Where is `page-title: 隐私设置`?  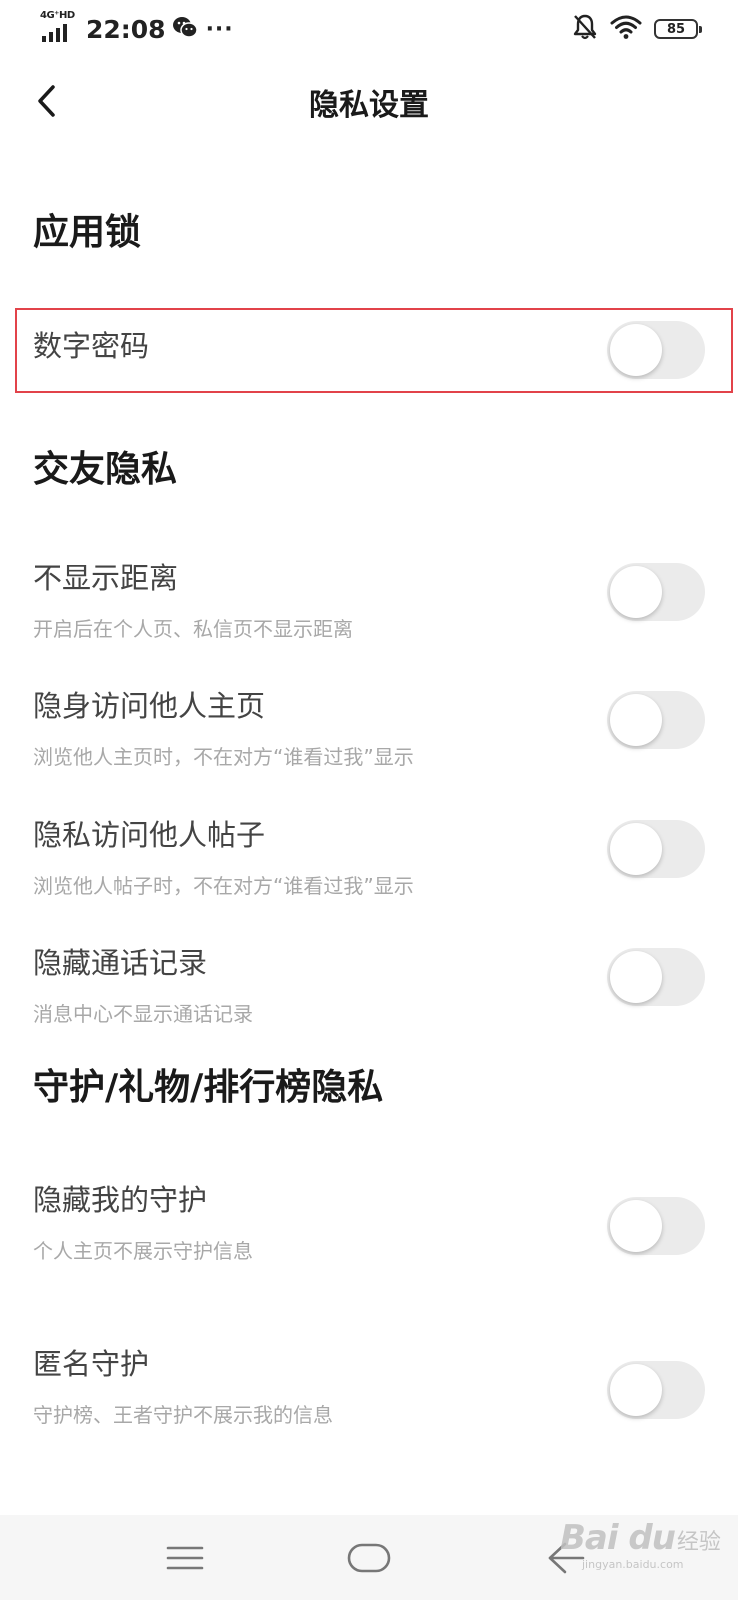 page-title: 隐私设置 is located at coordinates (369, 105).